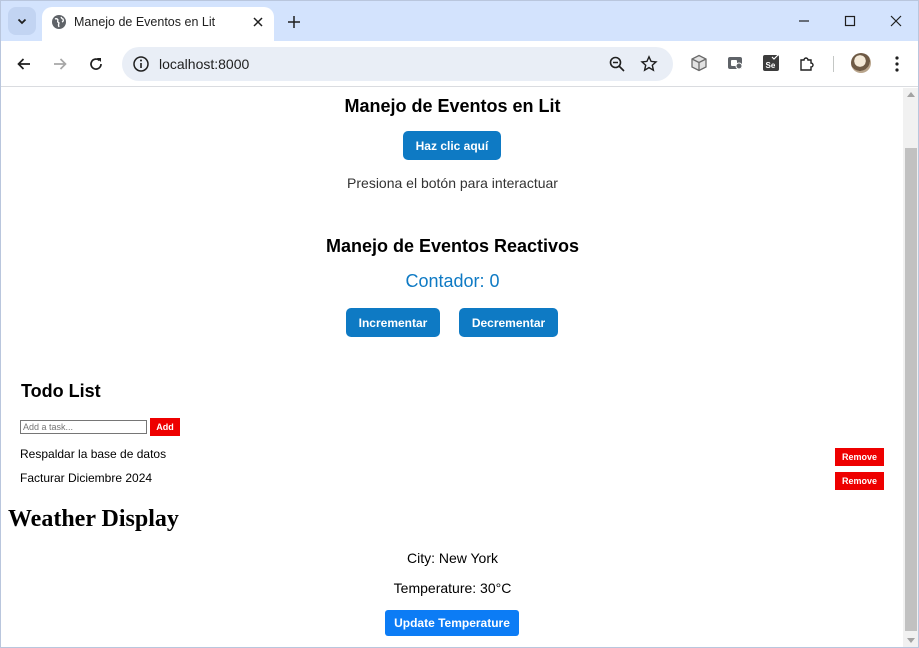 The height and width of the screenshot is (648, 919). I want to click on minimize-button, so click(804, 21).